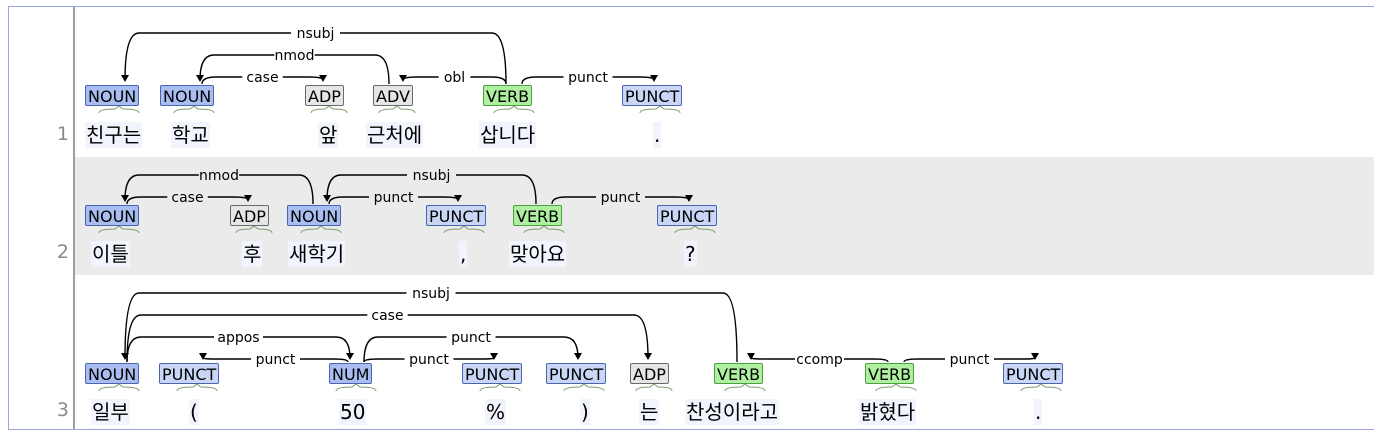 The image size is (1382, 436). What do you see at coordinates (190, 135) in the screenshot?
I see `token-text: 학교` at bounding box center [190, 135].